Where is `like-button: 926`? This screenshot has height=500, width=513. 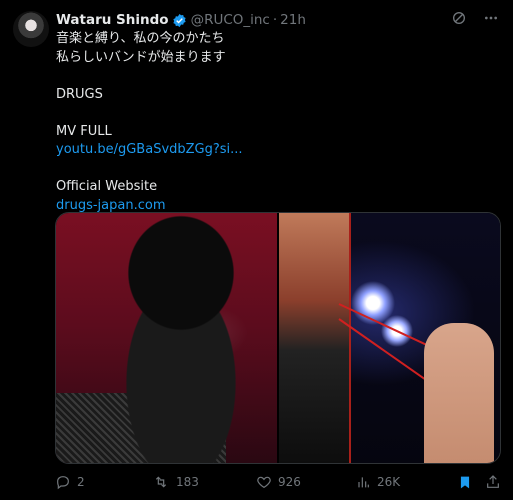
like-button: 926 is located at coordinates (278, 482).